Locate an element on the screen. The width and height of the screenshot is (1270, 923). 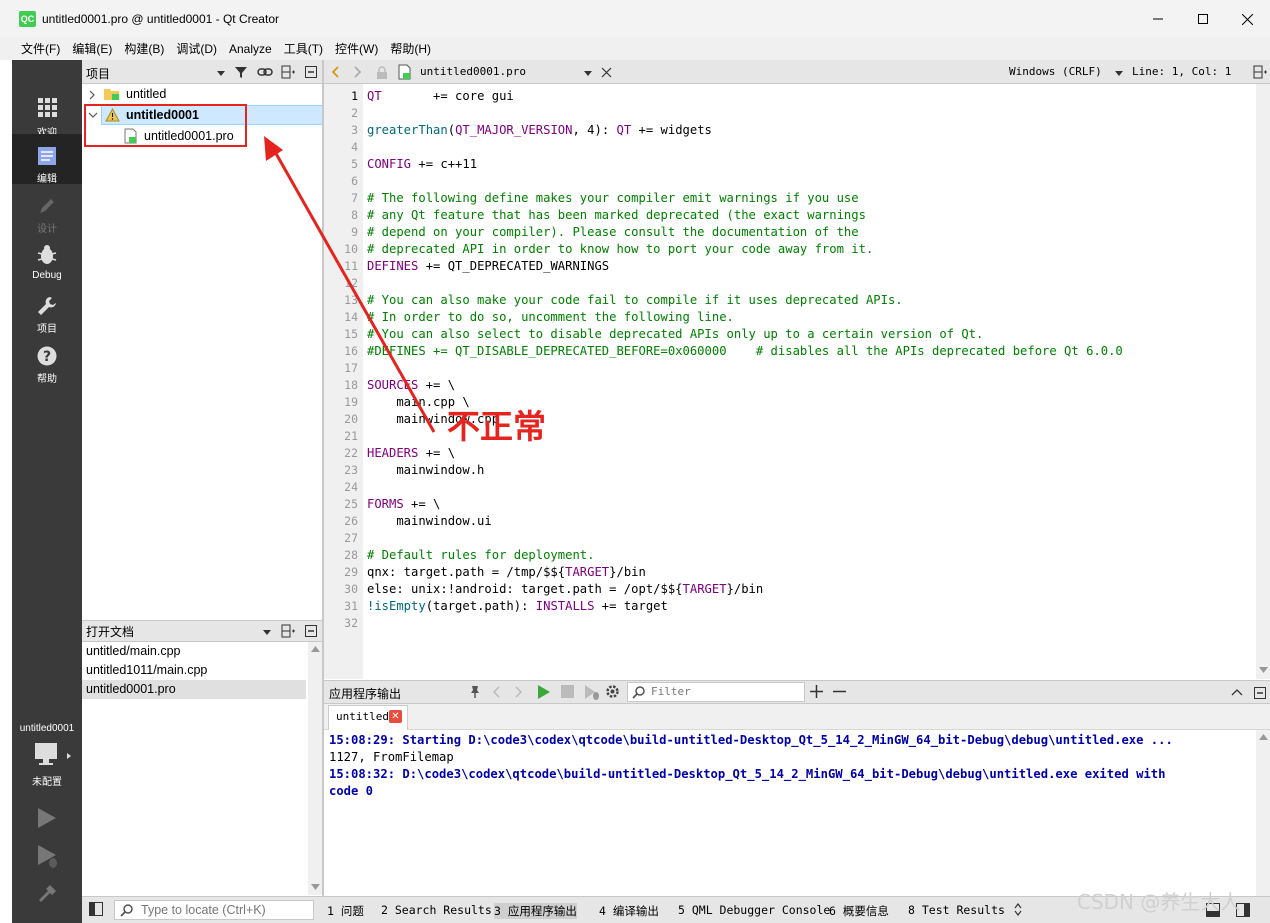
line-ending-selector: Windows (CRLF) is located at coordinates (1055, 72).